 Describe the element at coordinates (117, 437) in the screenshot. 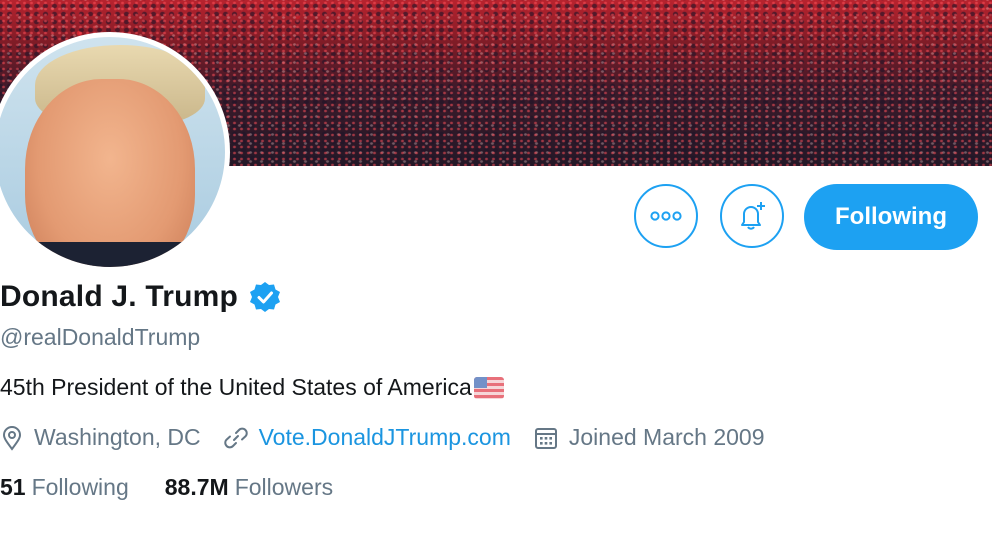

I see `location-text: Washington, DC` at that location.